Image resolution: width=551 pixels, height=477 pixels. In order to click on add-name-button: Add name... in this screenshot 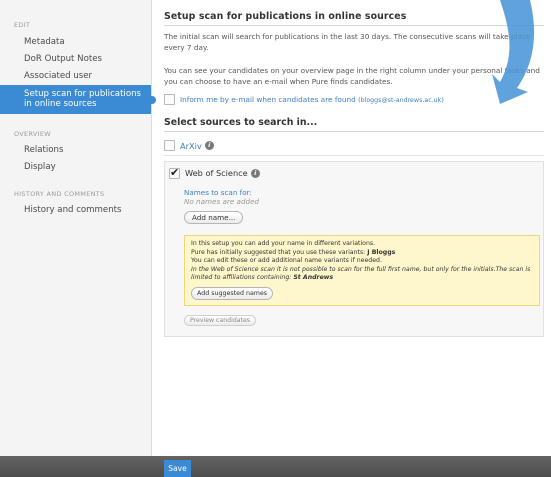, I will do `click(214, 217)`.